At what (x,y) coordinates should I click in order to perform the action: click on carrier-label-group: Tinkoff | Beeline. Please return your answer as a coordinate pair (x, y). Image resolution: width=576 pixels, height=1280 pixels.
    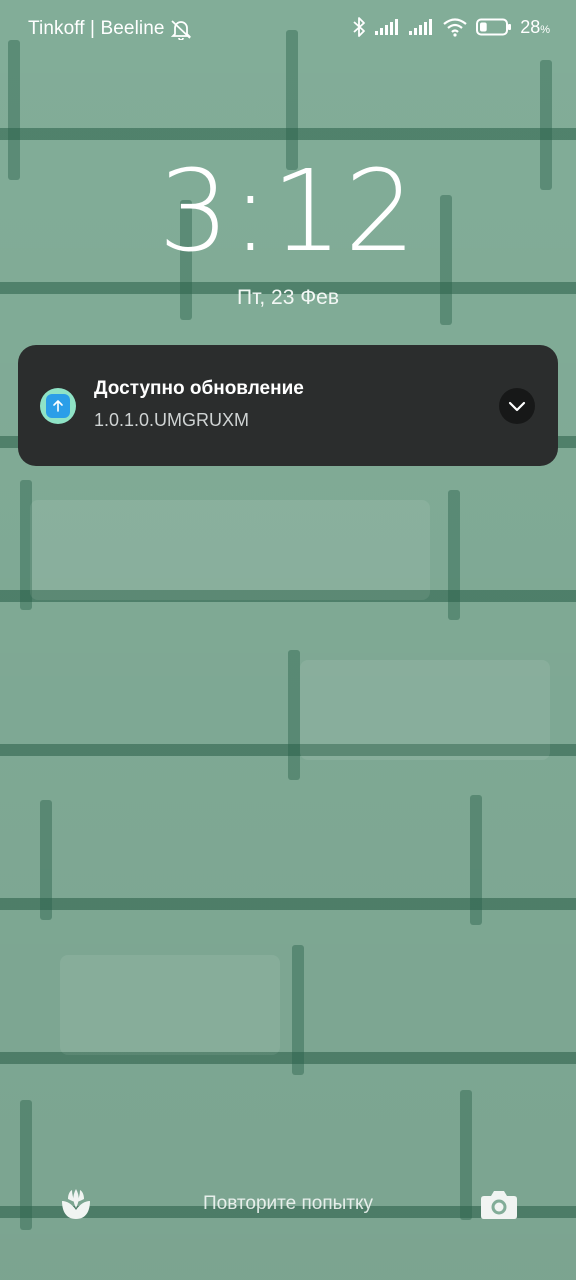
    Looking at the image, I should click on (110, 29).